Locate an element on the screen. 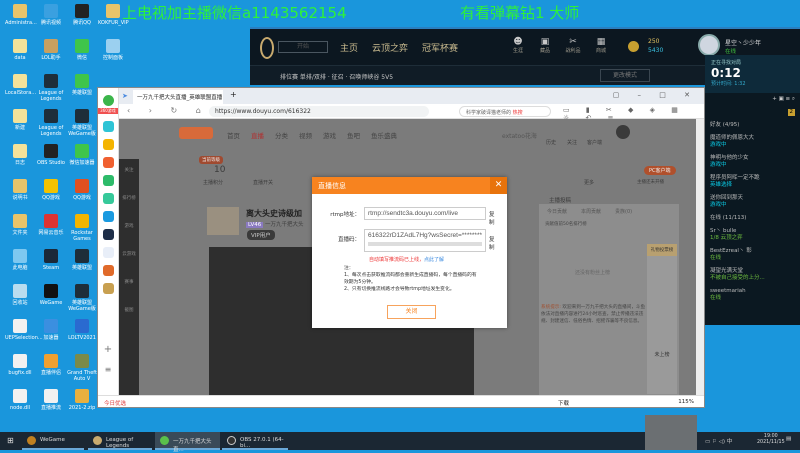 The height and width of the screenshot is (453, 800). gift-rank: 礼物投票榜 is located at coordinates (662, 250).